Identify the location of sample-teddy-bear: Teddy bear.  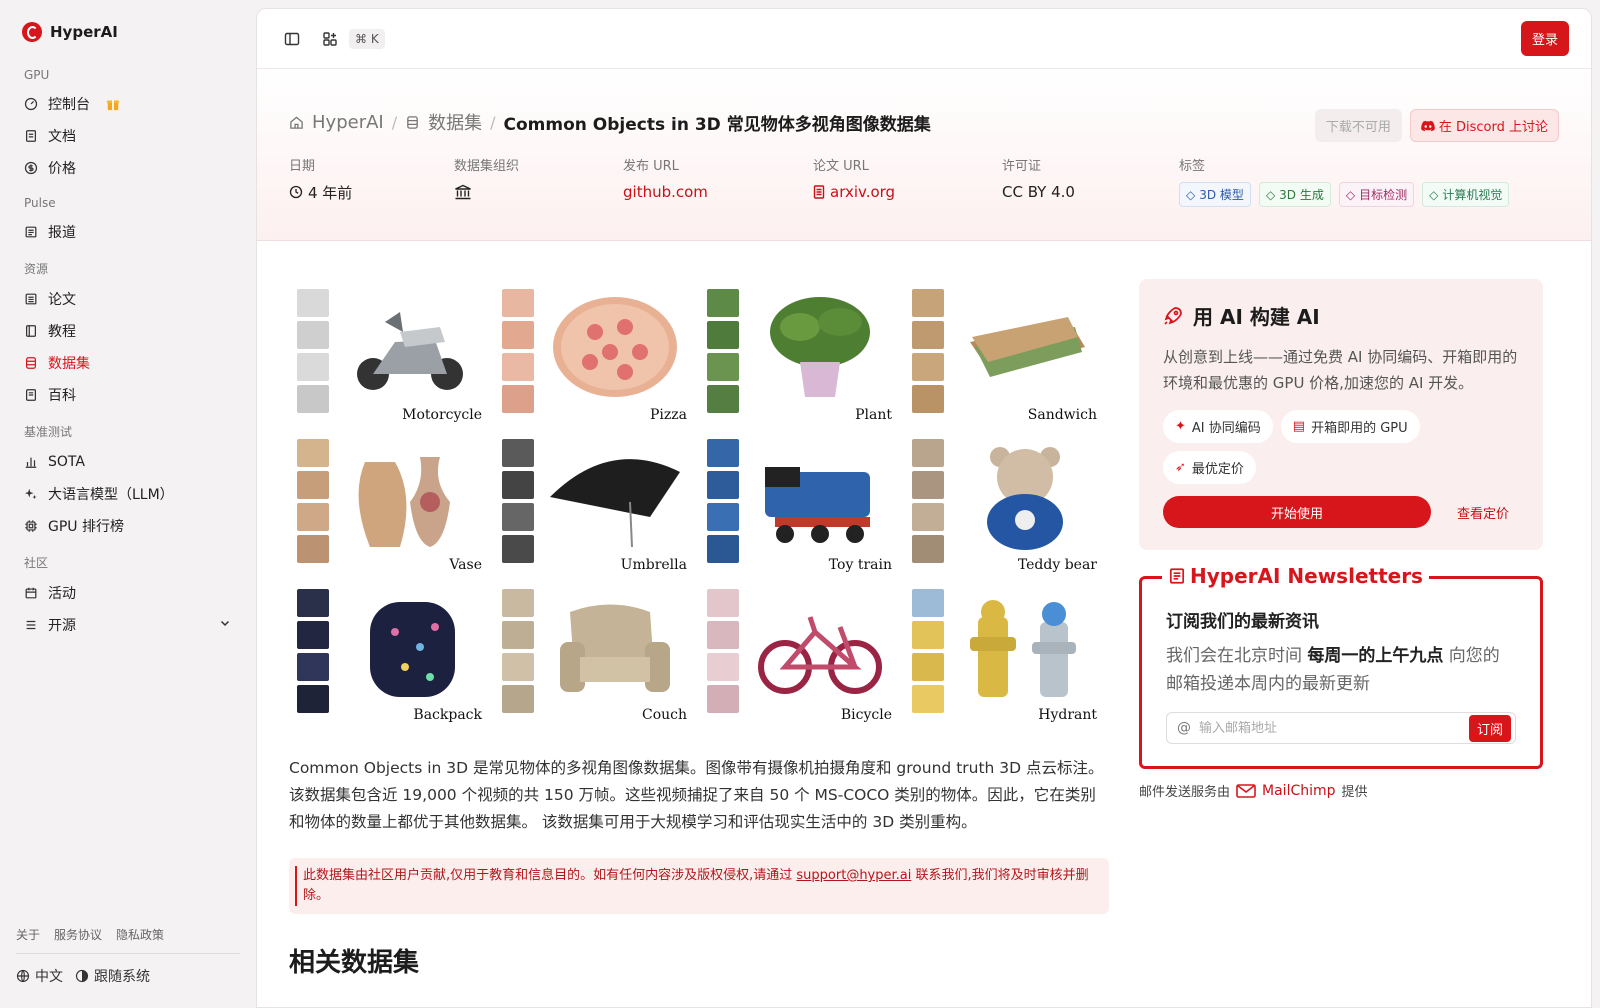
(1006, 506).